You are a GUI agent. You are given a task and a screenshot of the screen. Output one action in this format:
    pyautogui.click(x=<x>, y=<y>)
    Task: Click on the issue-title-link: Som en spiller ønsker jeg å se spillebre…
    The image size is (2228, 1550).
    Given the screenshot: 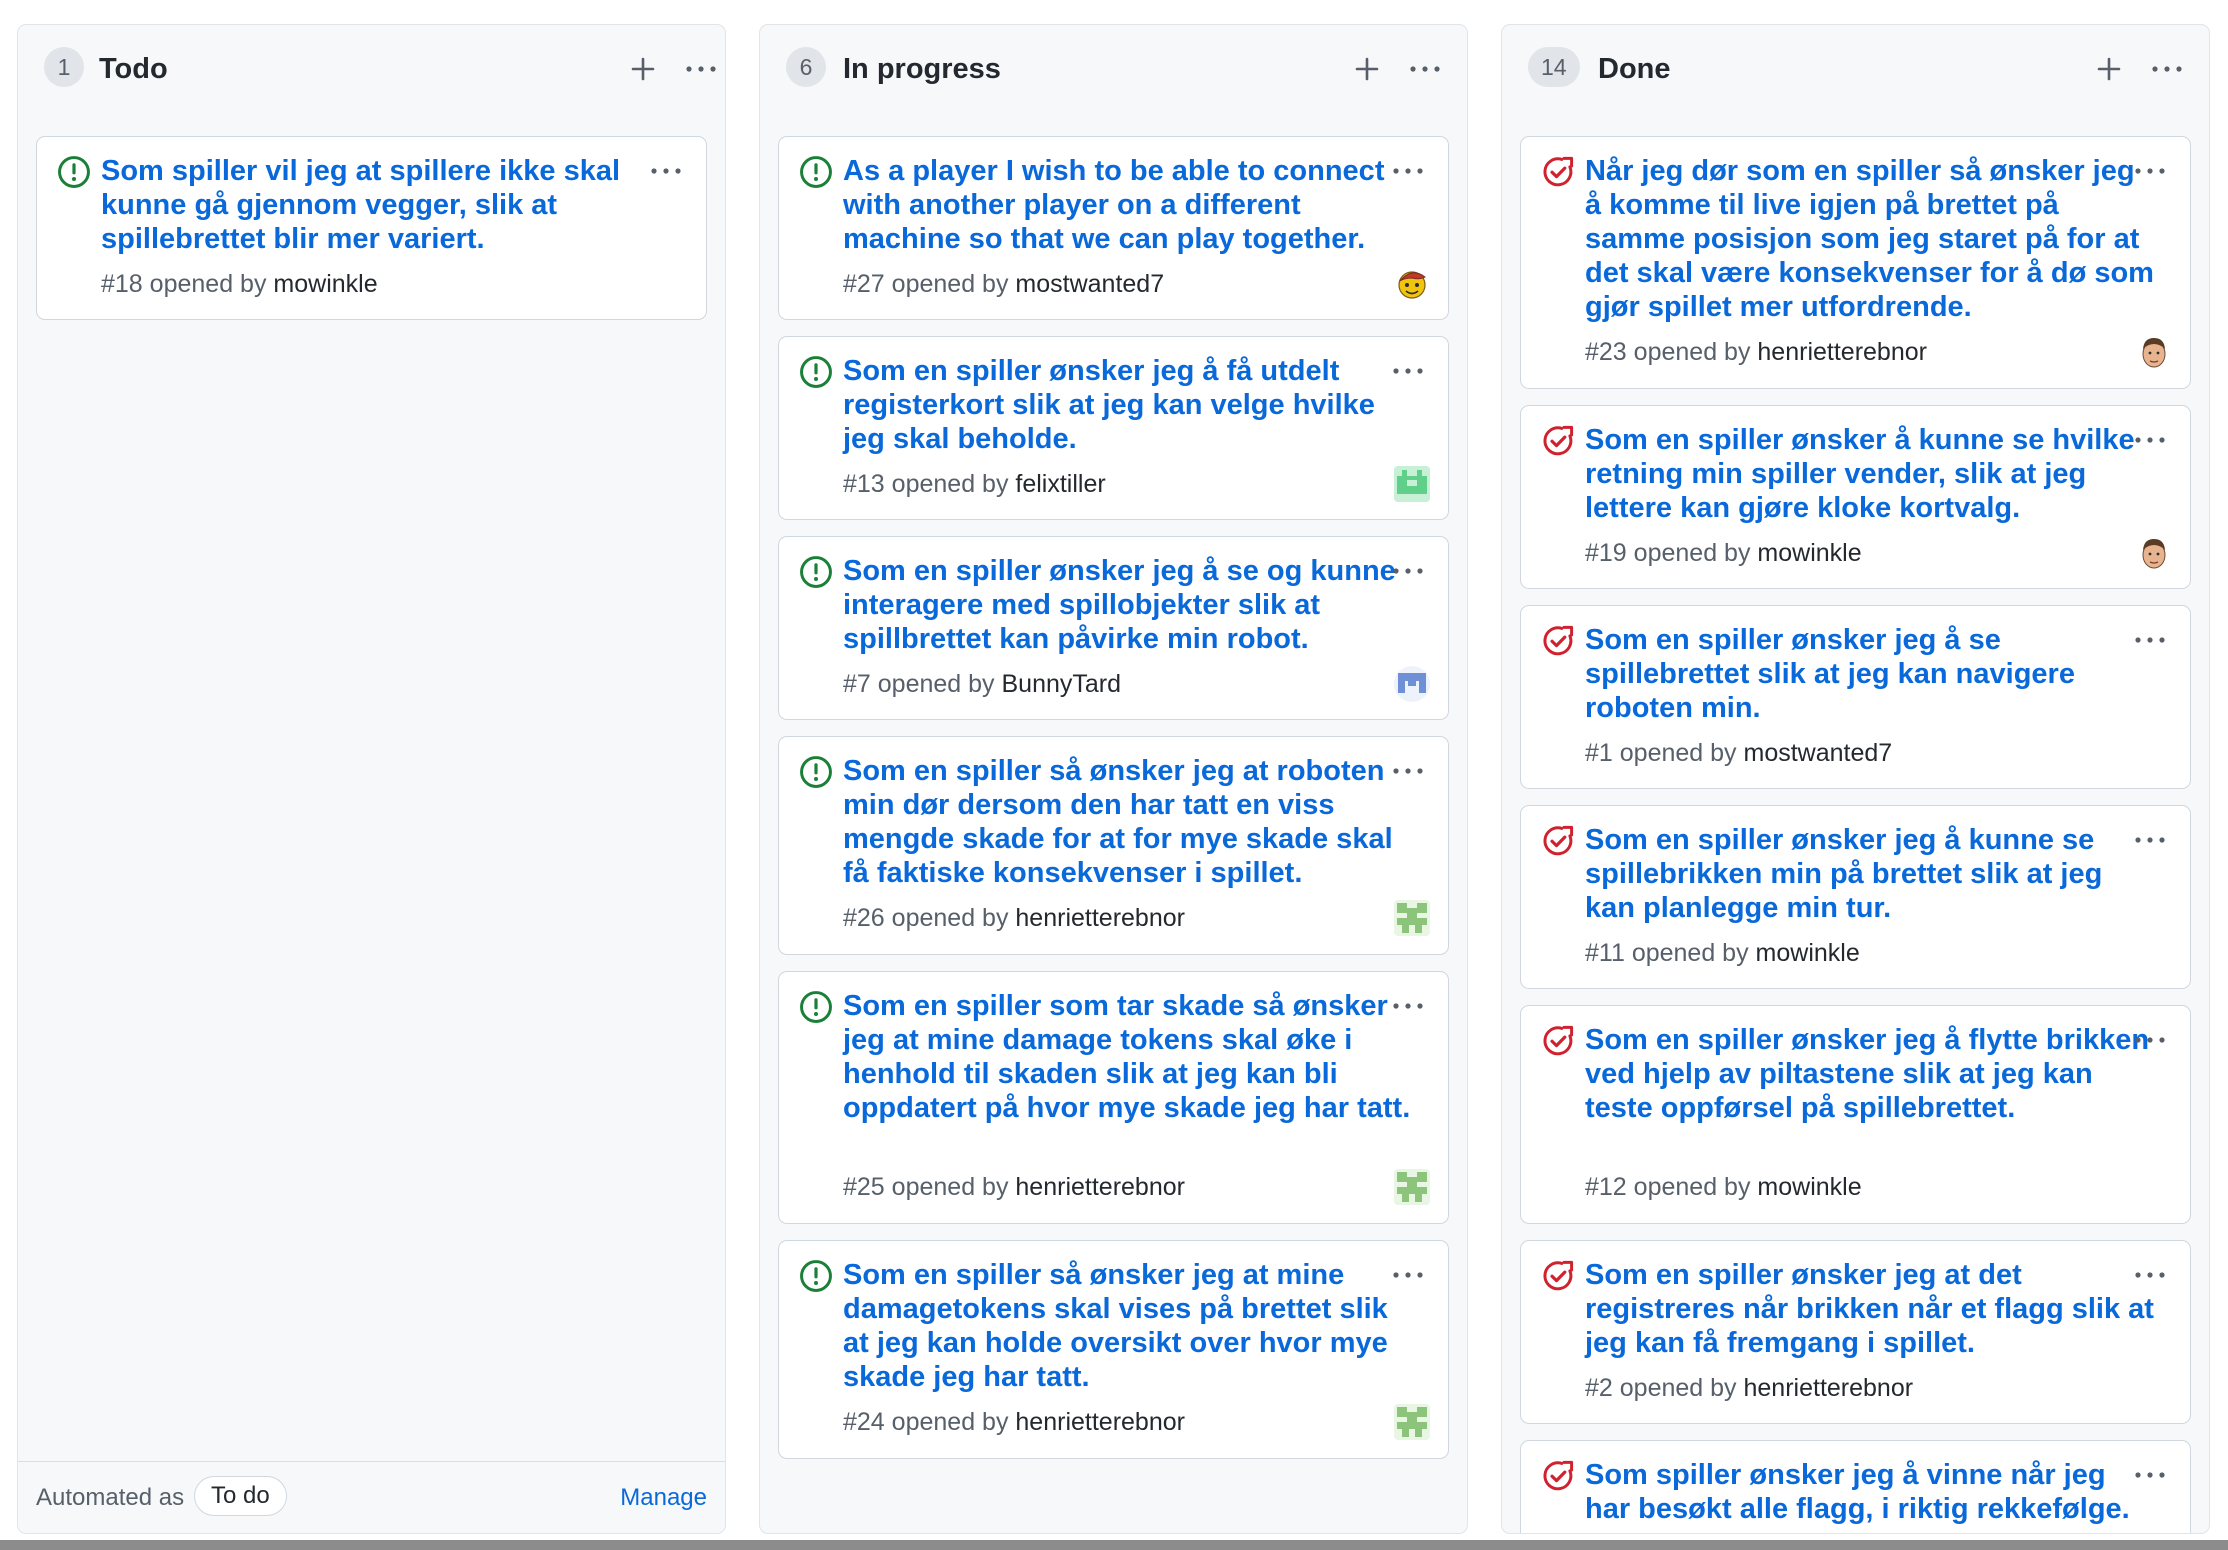 What is the action you would take?
    pyautogui.click(x=1870, y=674)
    